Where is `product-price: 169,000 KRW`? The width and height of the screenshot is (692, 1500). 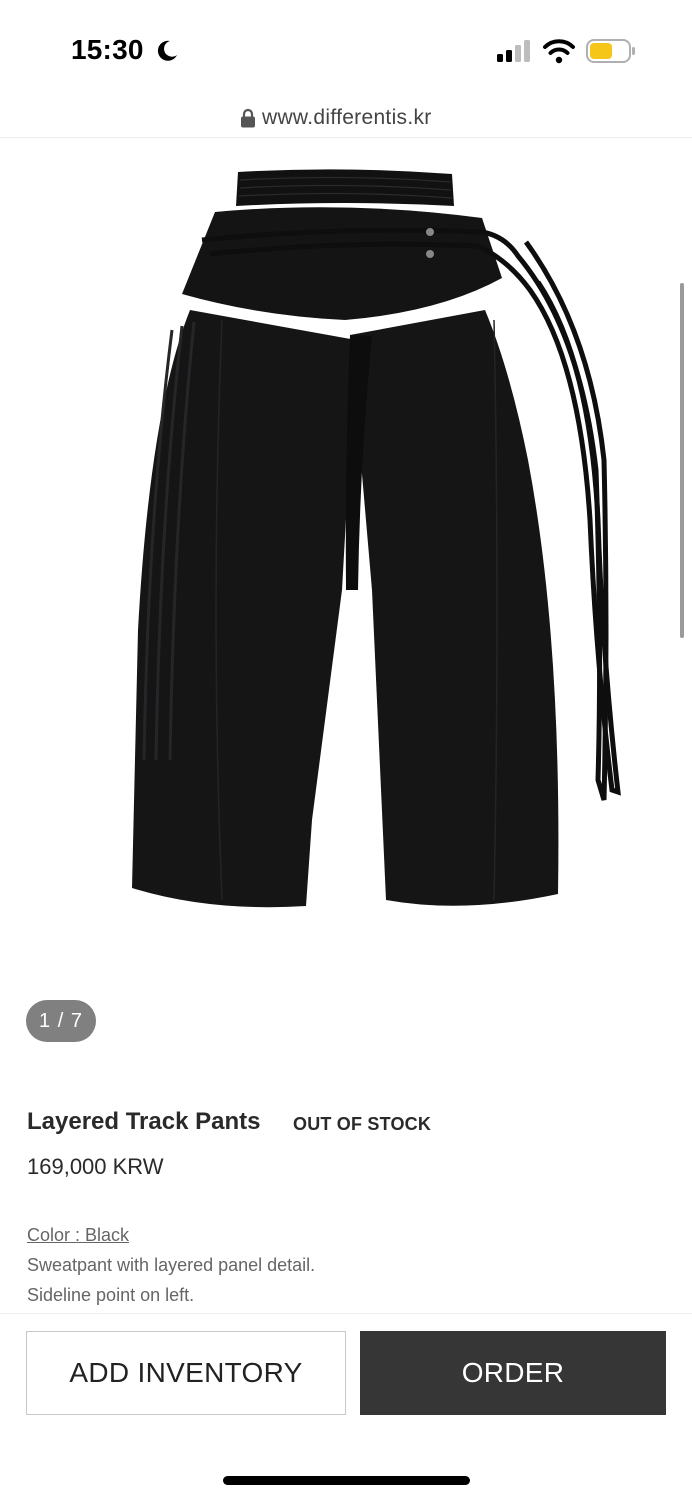 product-price: 169,000 KRW is located at coordinates (95, 1166).